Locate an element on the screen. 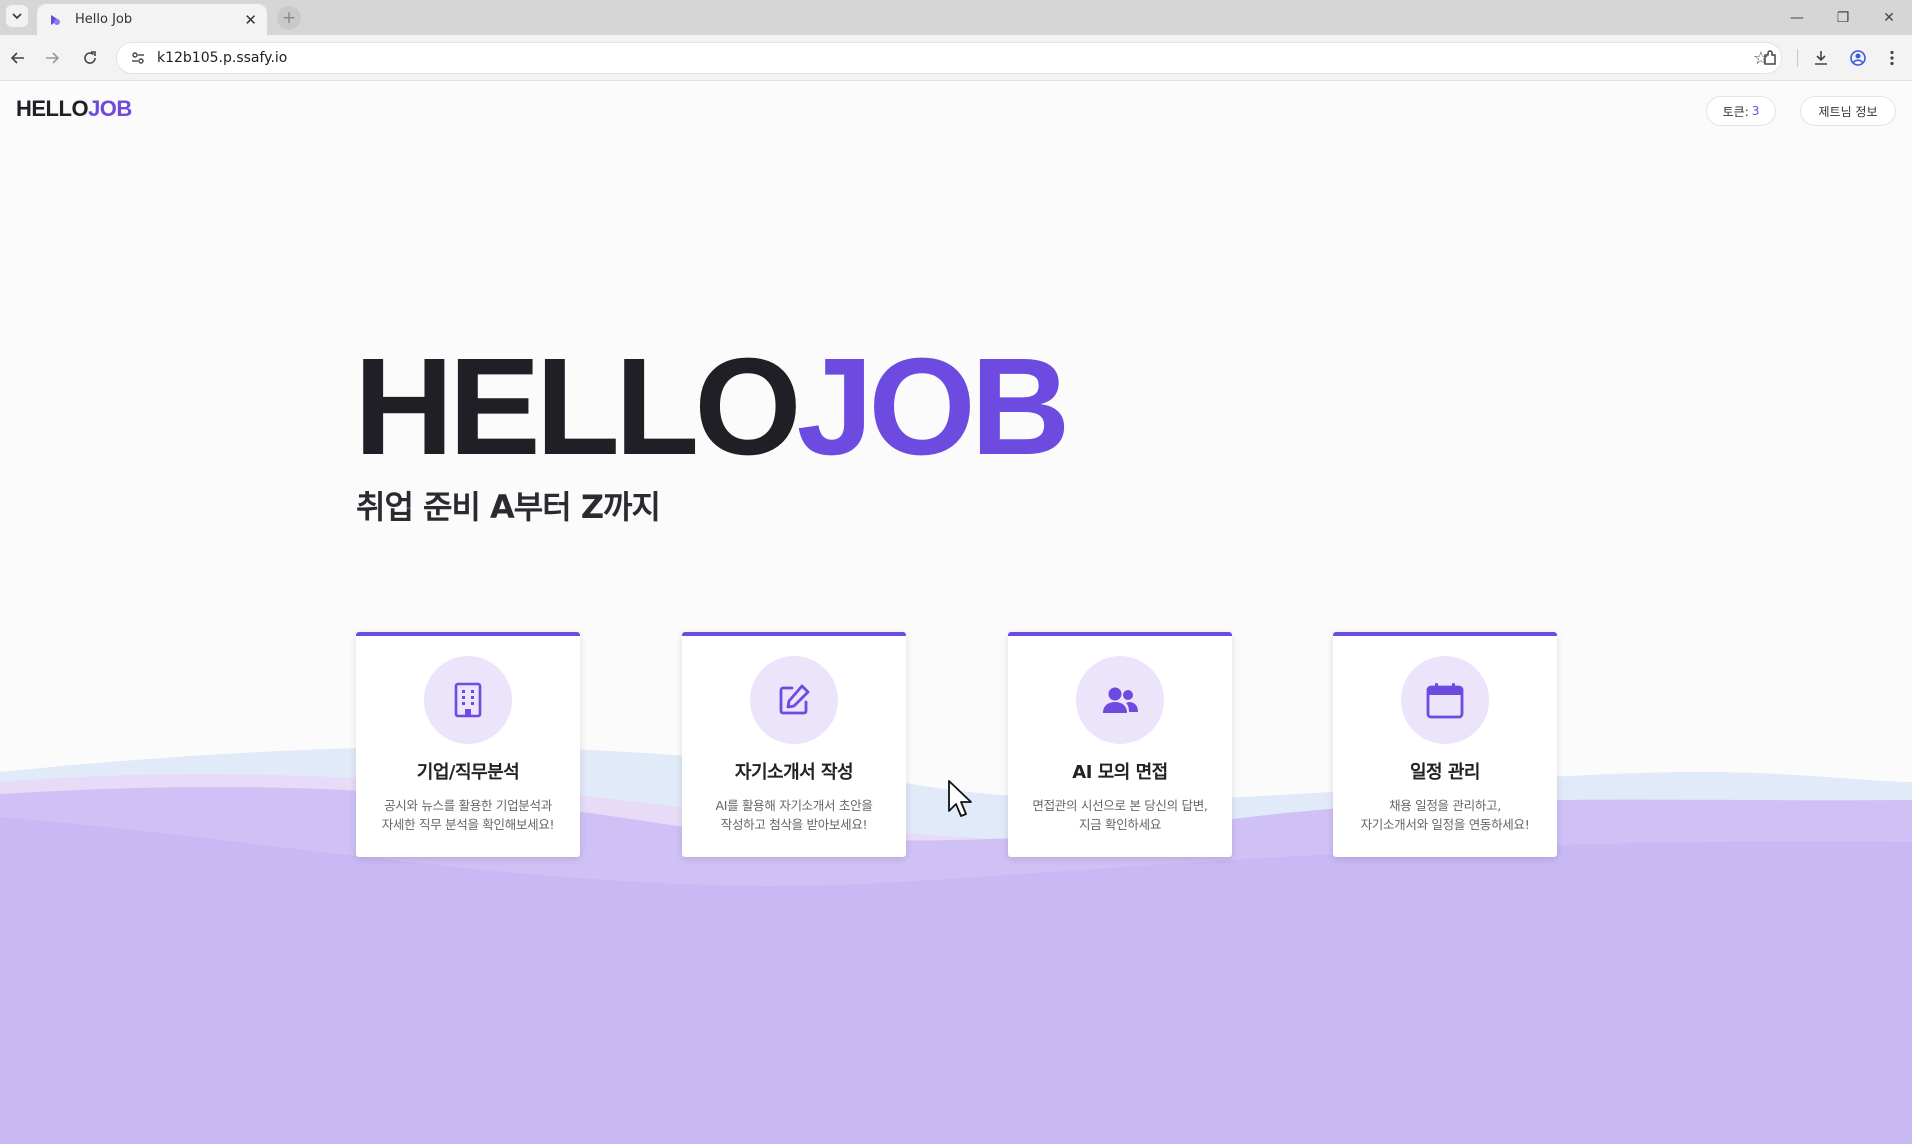  token-label: 토큰: is located at coordinates (1735, 111).